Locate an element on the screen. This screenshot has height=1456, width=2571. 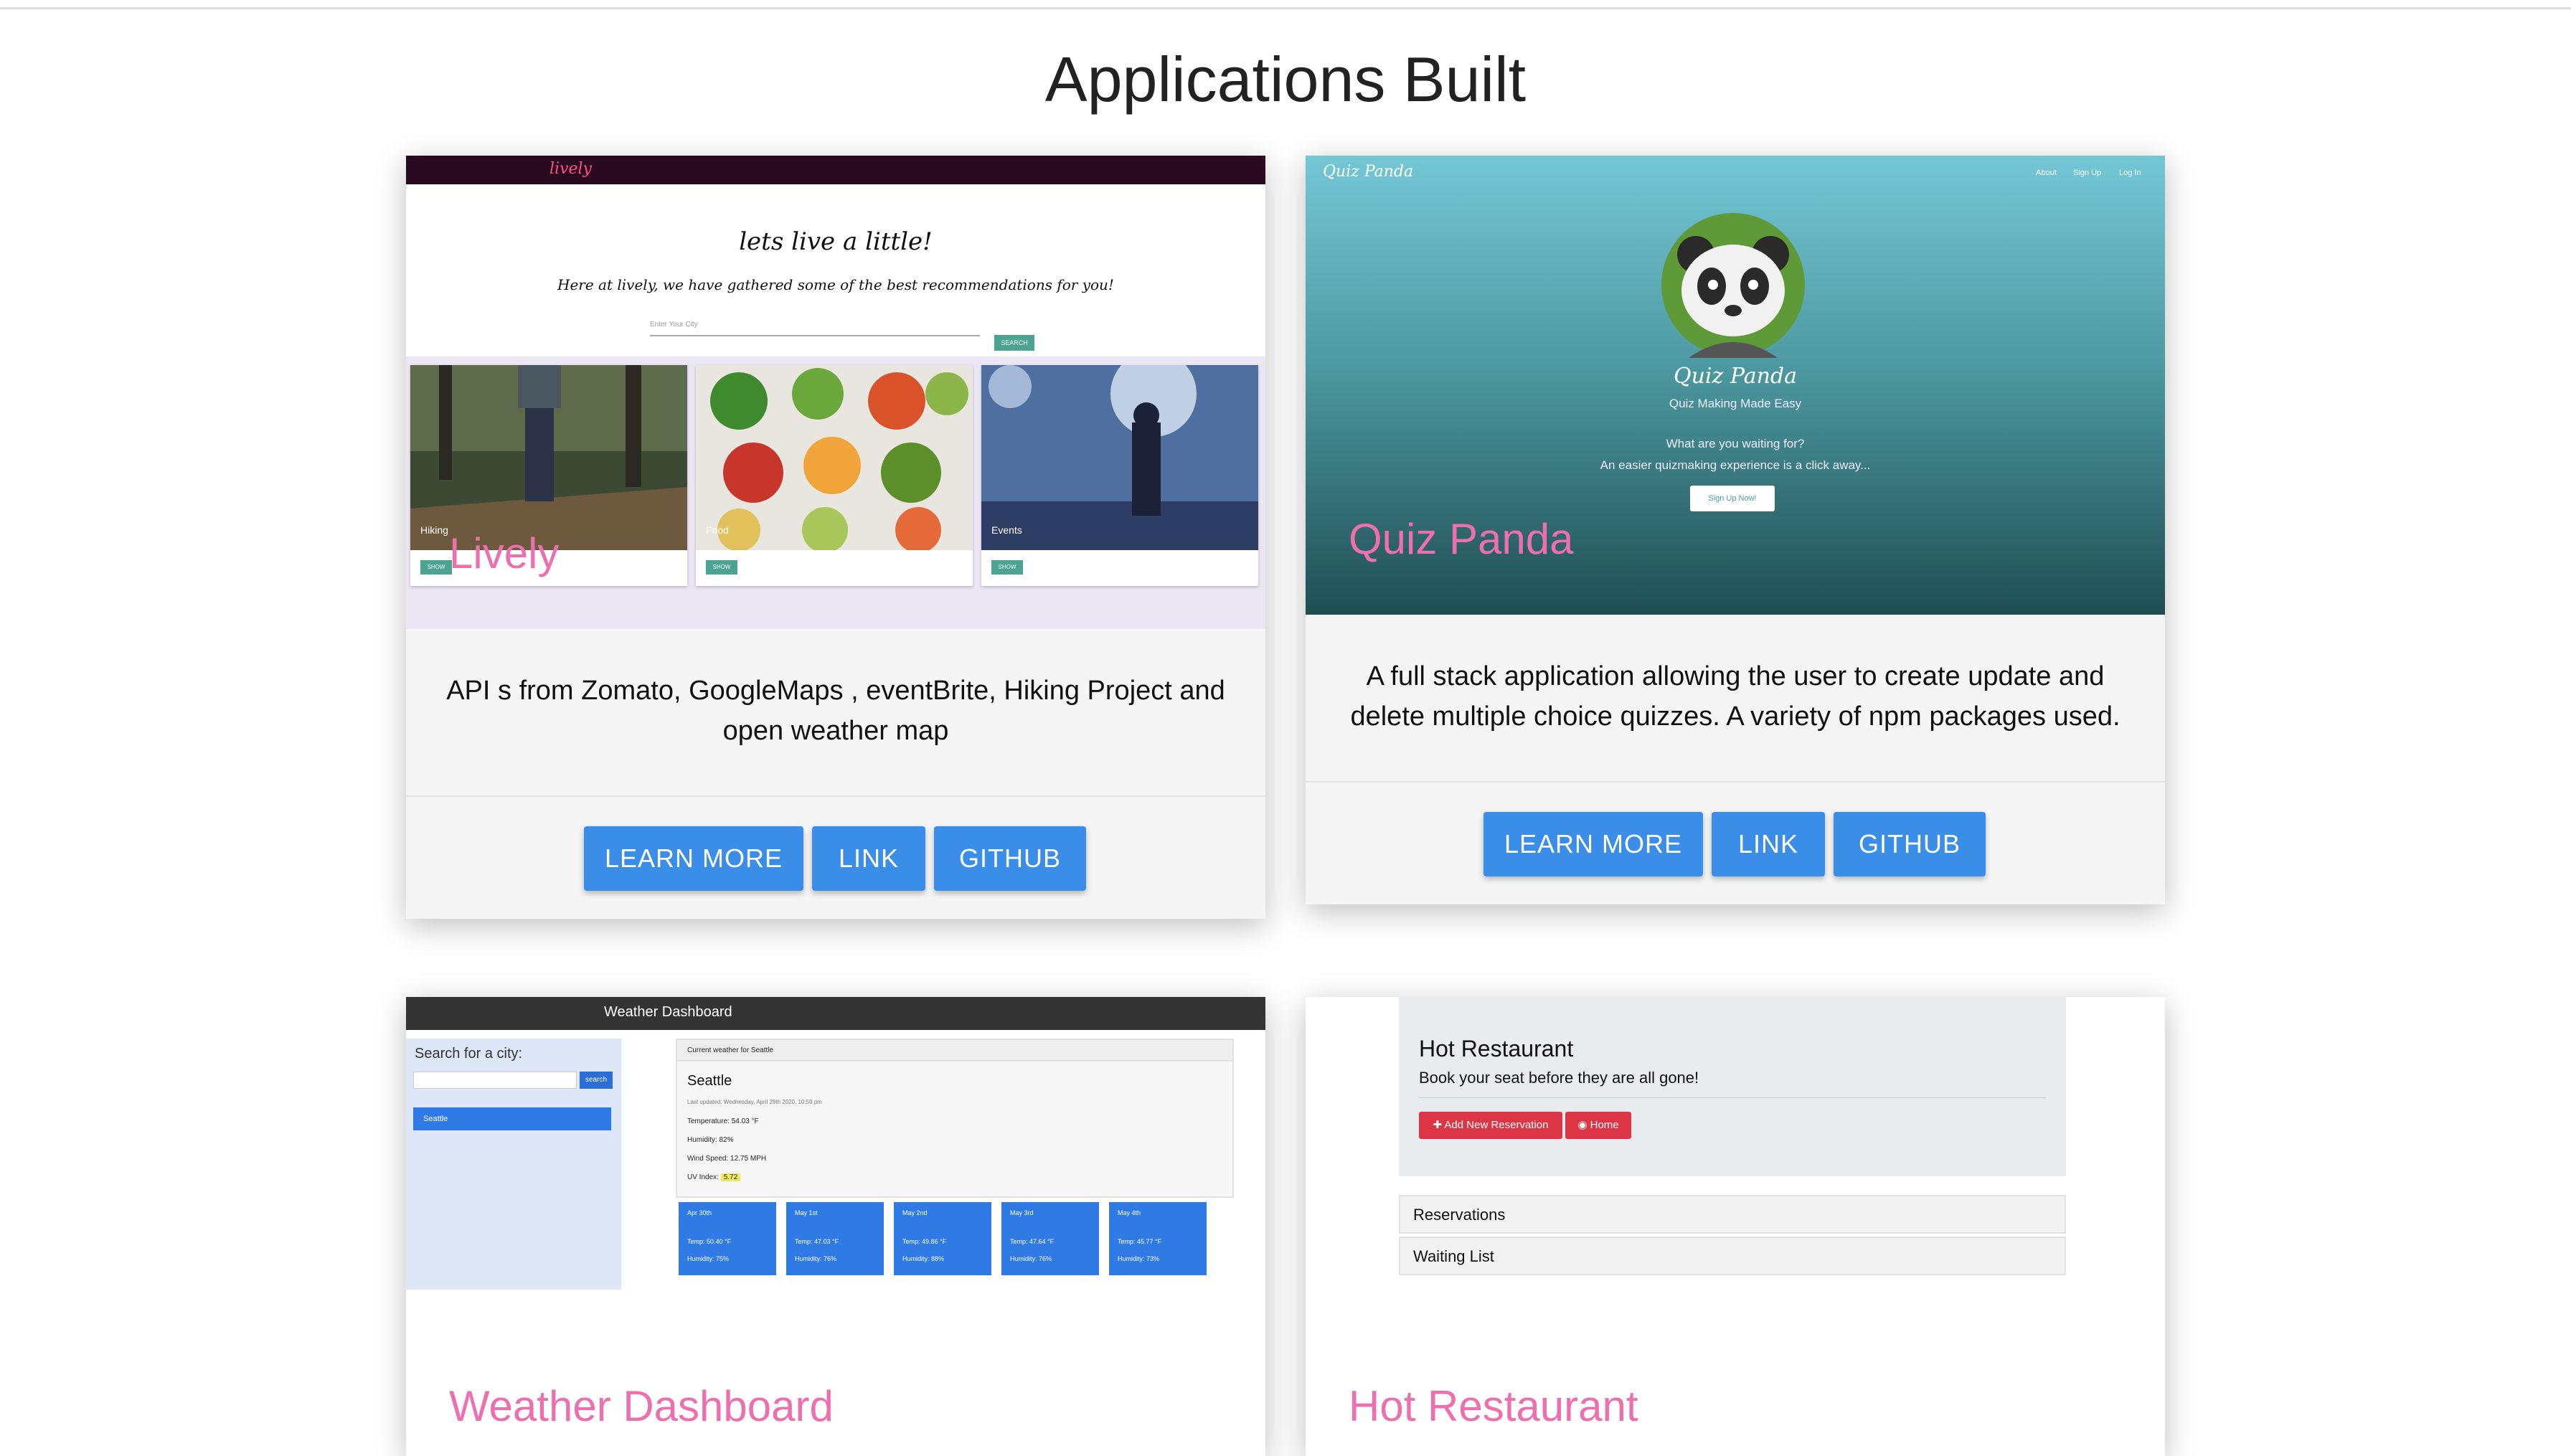
lively-logo: lively is located at coordinates (570, 169).